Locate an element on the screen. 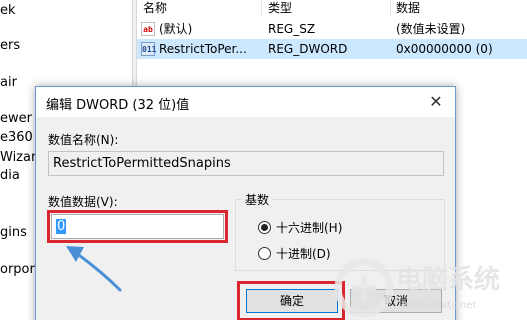 The width and height of the screenshot is (527, 320). radio-hexadecimal: 十六进制(H) is located at coordinates (318, 228).